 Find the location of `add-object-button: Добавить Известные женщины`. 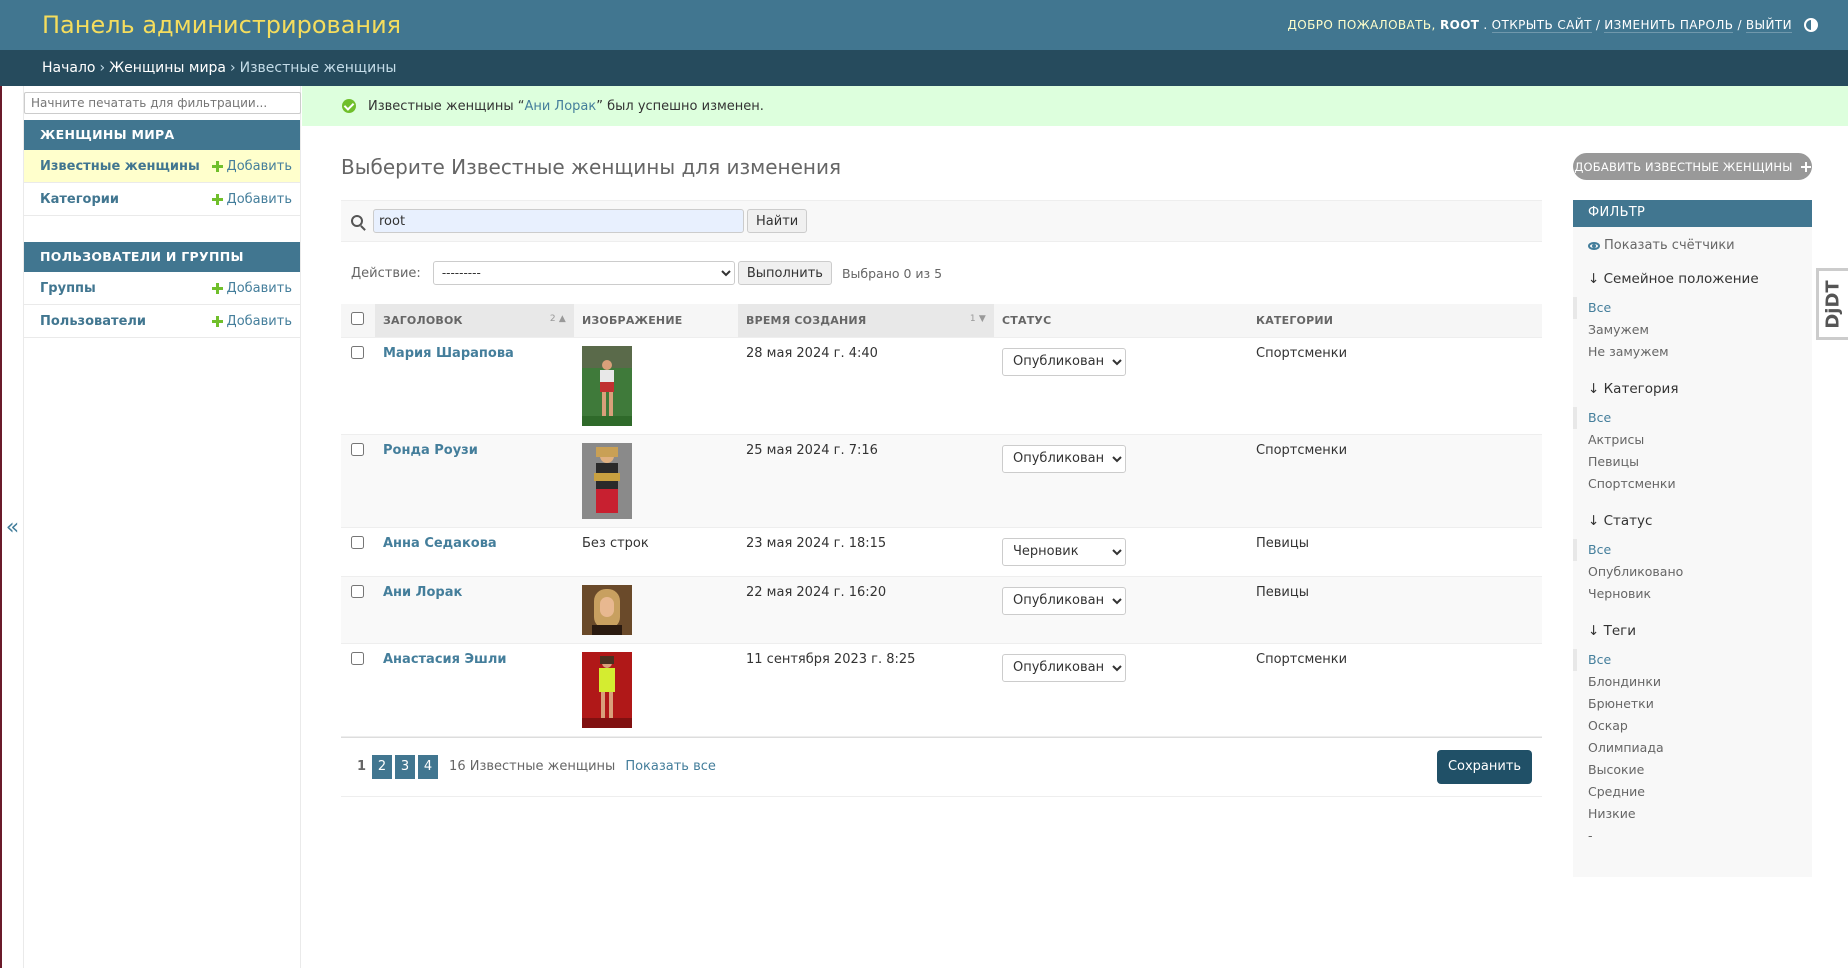

add-object-button: Добавить Известные женщины is located at coordinates (1692, 166).